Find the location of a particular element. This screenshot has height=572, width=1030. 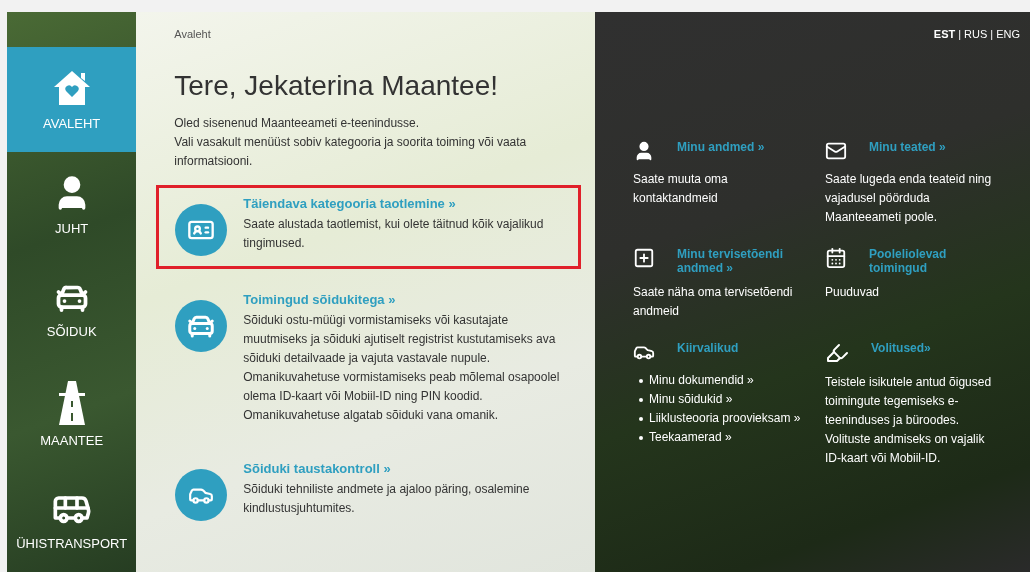

marker-icon is located at coordinates (837, 353).